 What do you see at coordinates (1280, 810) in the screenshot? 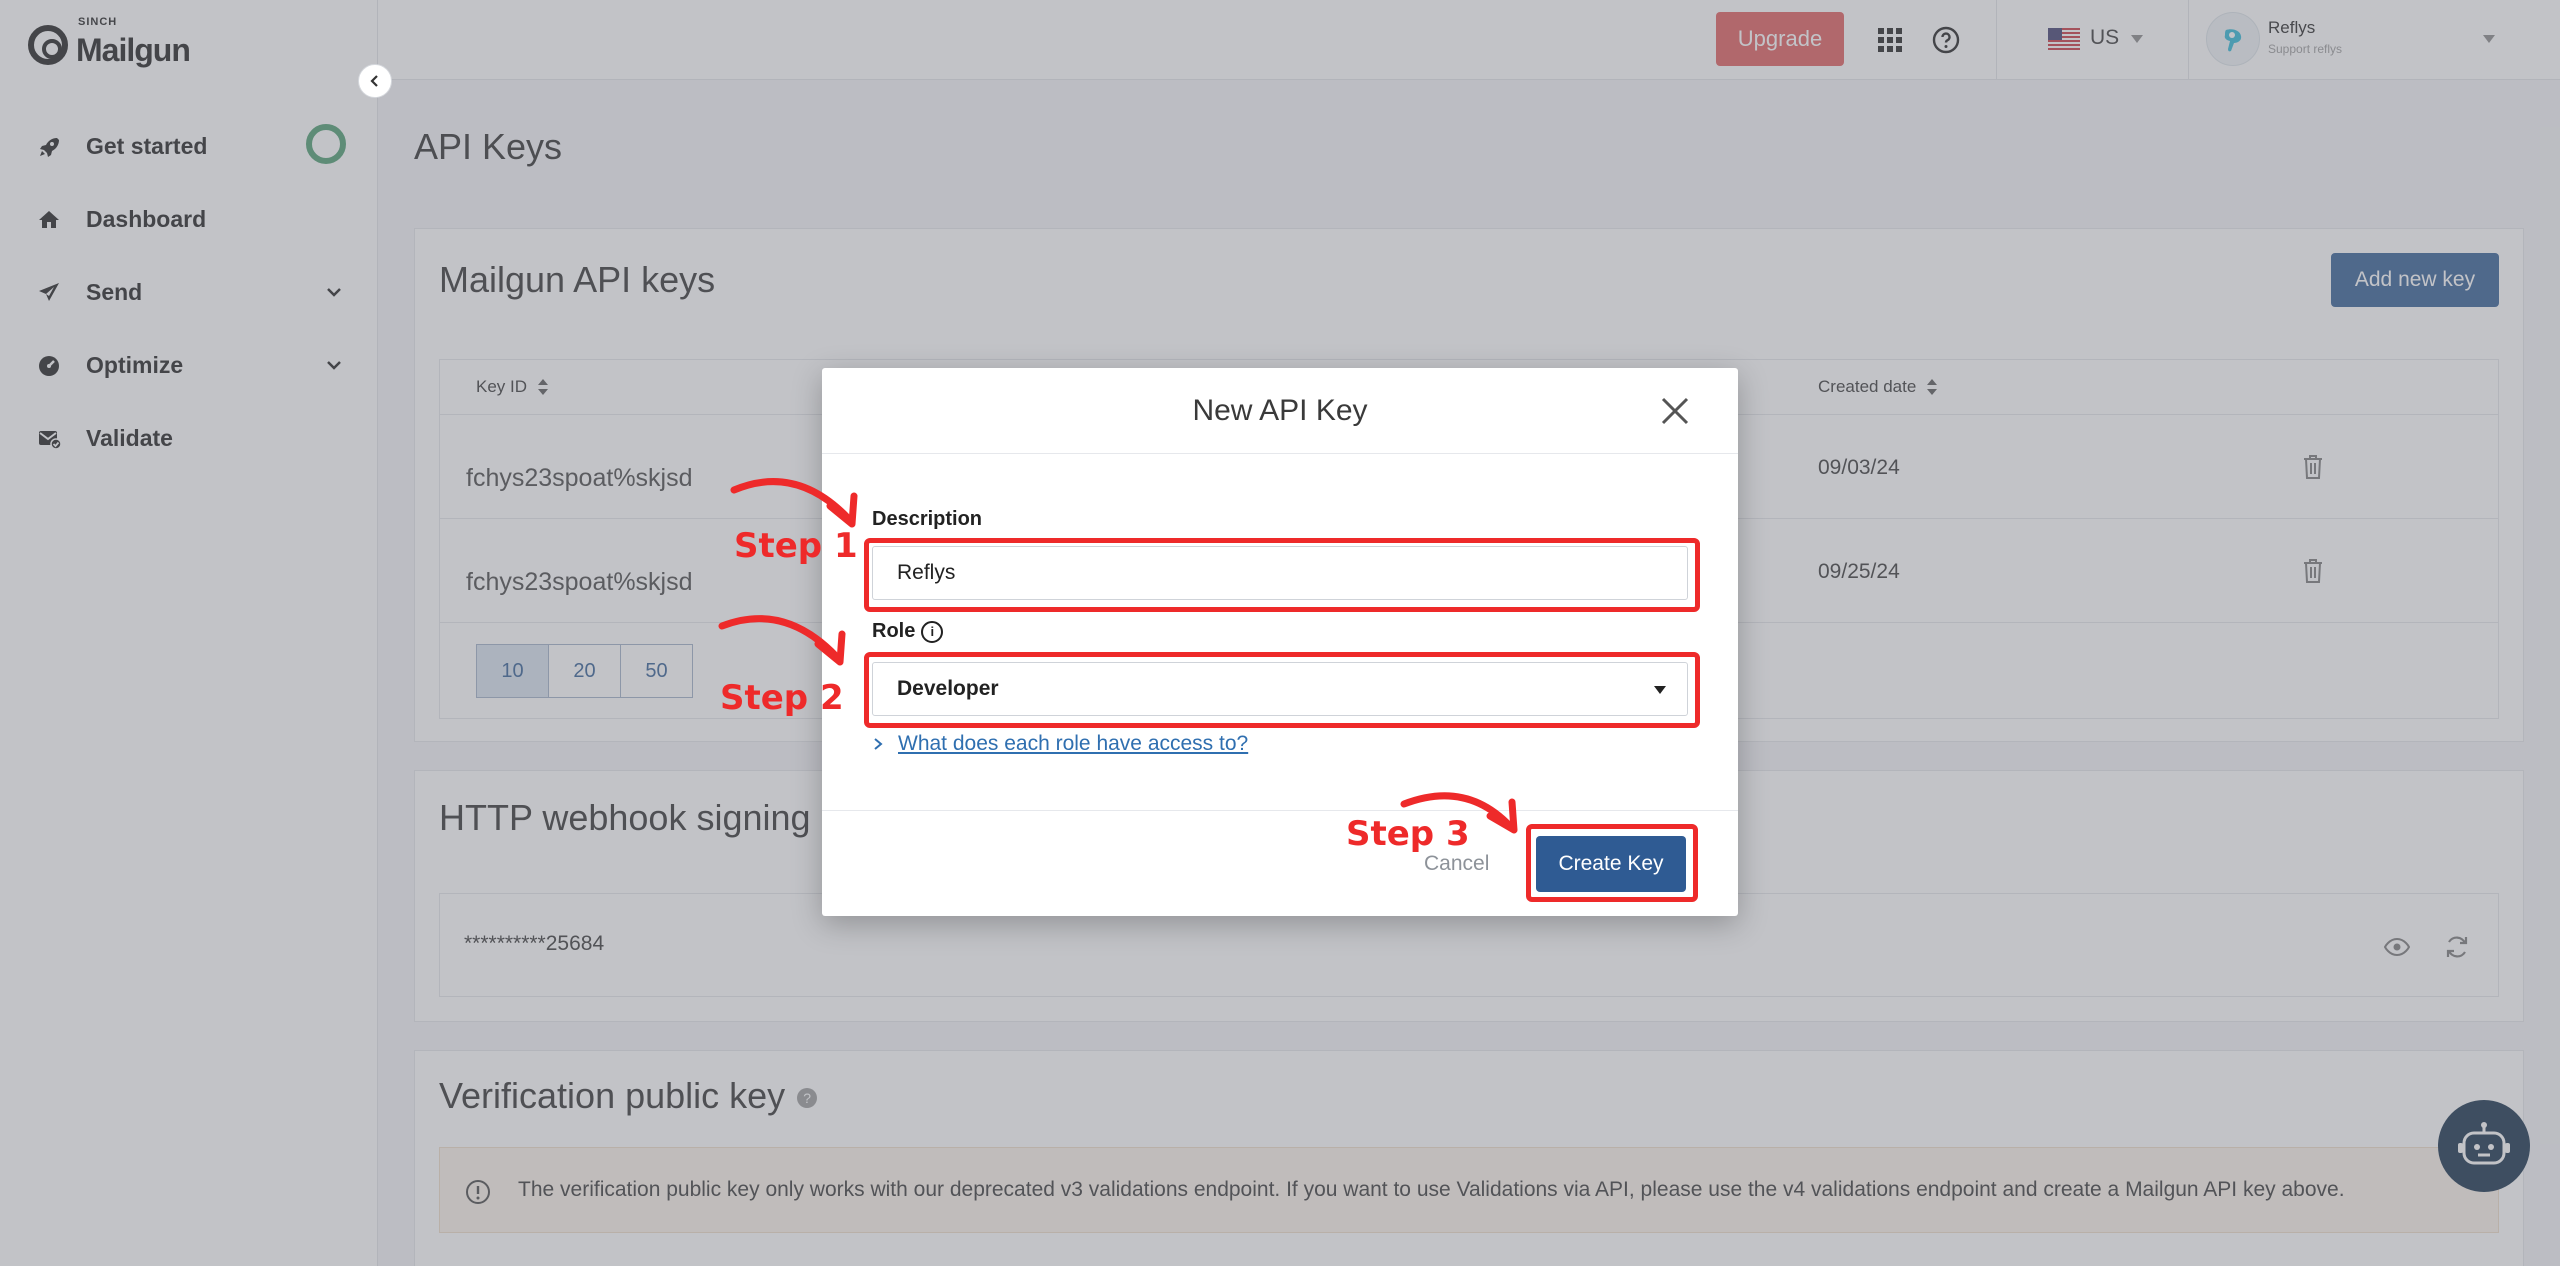
I see `modal-footer-divider` at bounding box center [1280, 810].